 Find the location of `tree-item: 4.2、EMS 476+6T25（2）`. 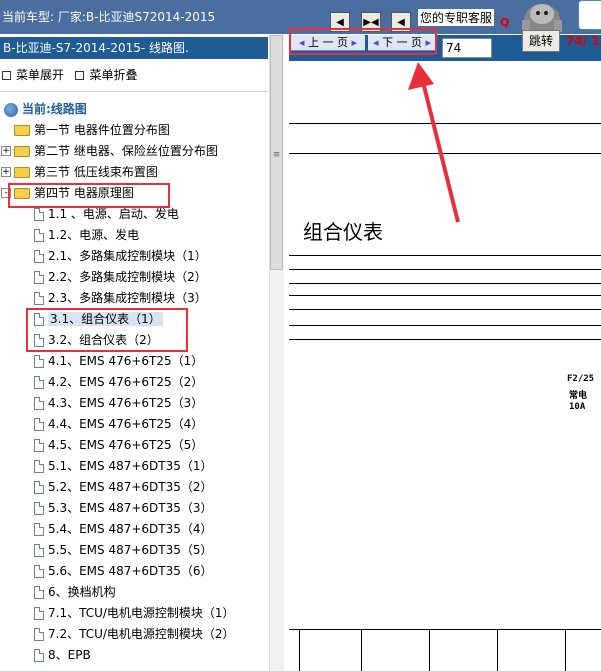

tree-item: 4.2、EMS 476+6T25（2） is located at coordinates (118, 382).